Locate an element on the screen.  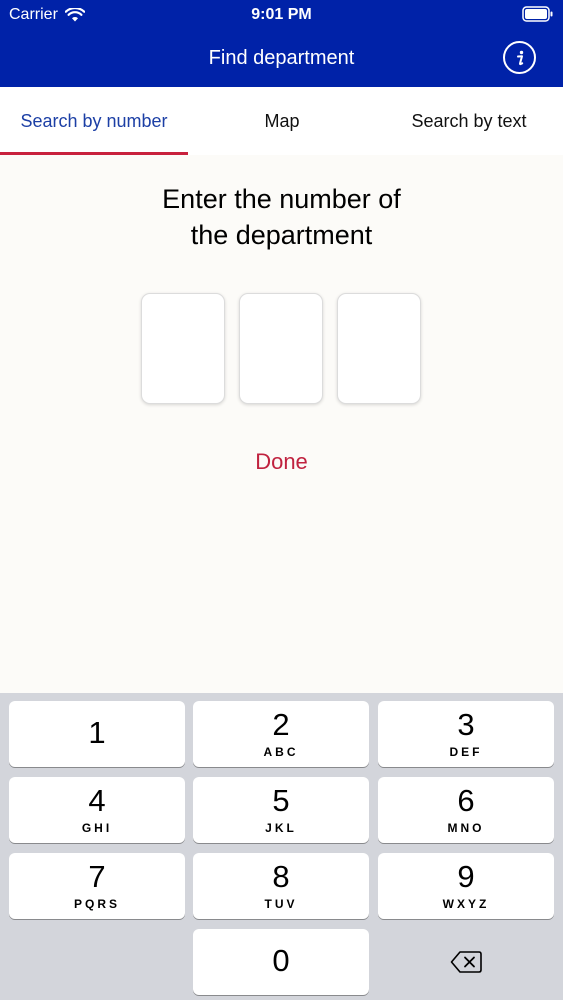
delete-key is located at coordinates (466, 962).